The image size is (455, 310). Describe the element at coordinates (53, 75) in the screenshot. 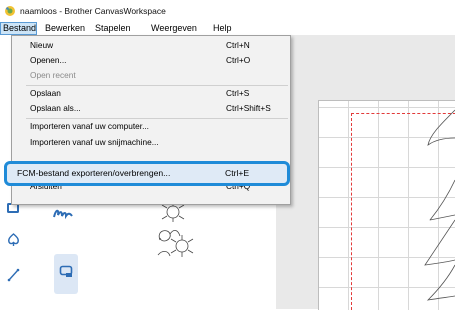

I see `menu-item-label: Open recent` at that location.